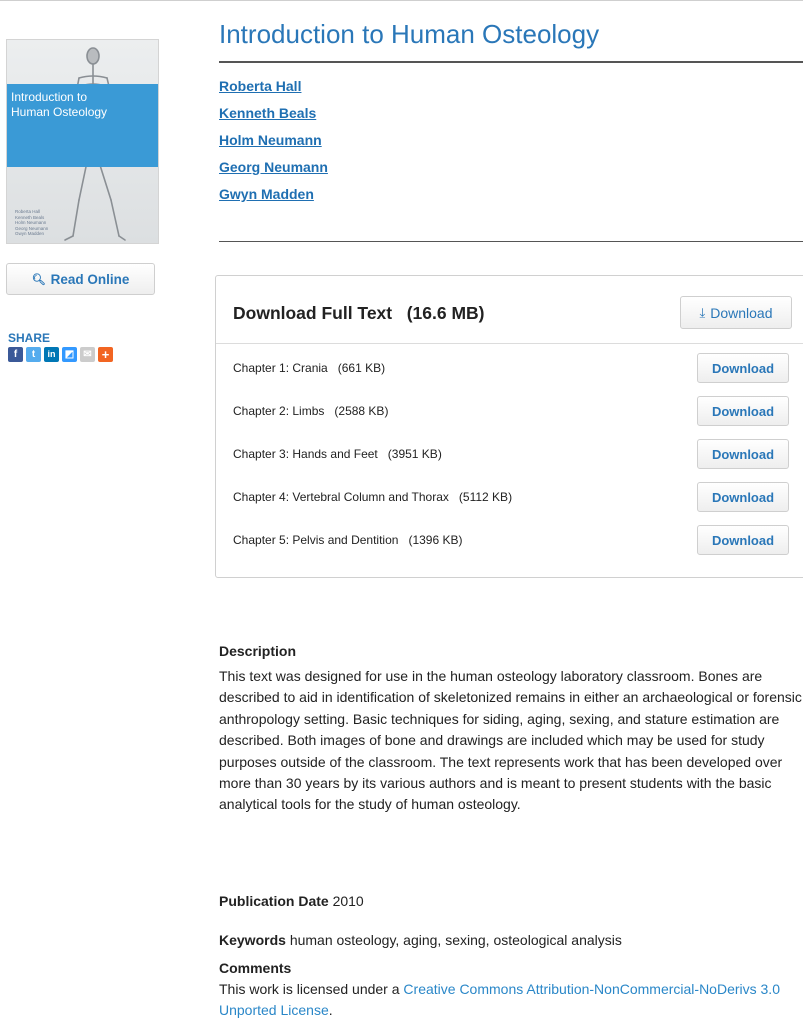  I want to click on chapter-5-download-button: Download, so click(743, 540).